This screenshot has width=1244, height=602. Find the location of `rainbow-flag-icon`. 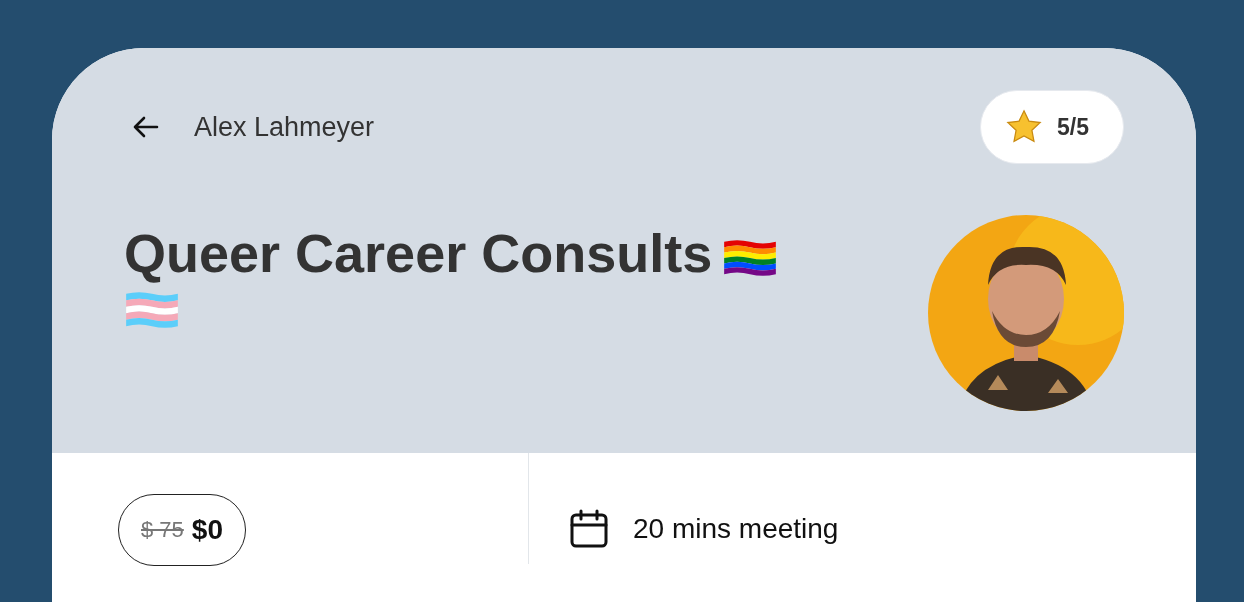

rainbow-flag-icon is located at coordinates (750, 257).